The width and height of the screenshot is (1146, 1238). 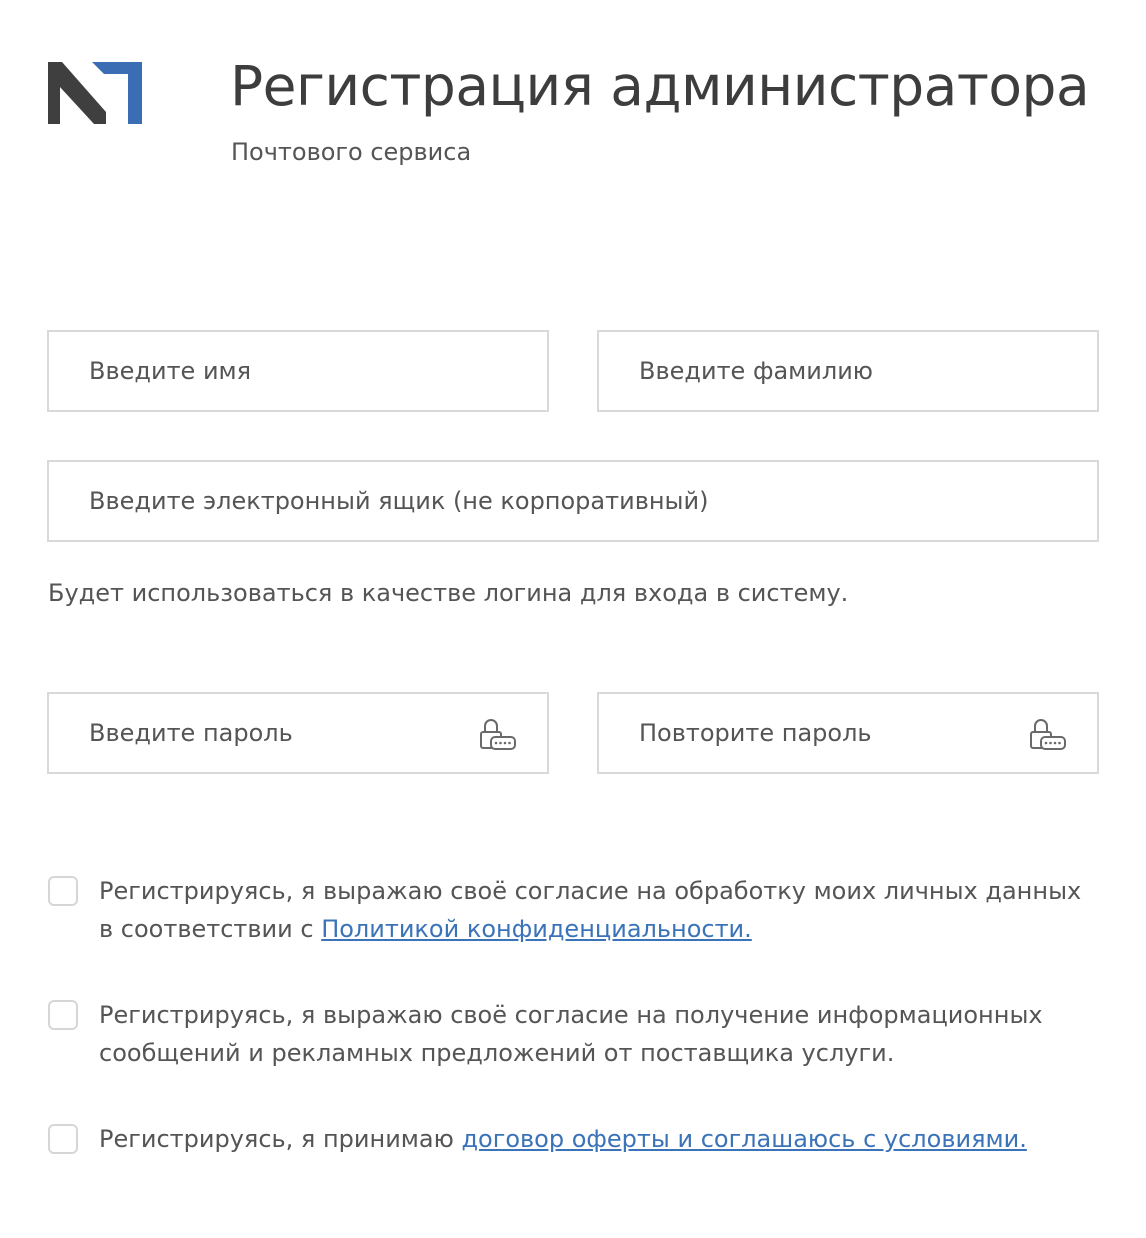 I want to click on consent-marketing-checkbox, so click(x=63, y=1015).